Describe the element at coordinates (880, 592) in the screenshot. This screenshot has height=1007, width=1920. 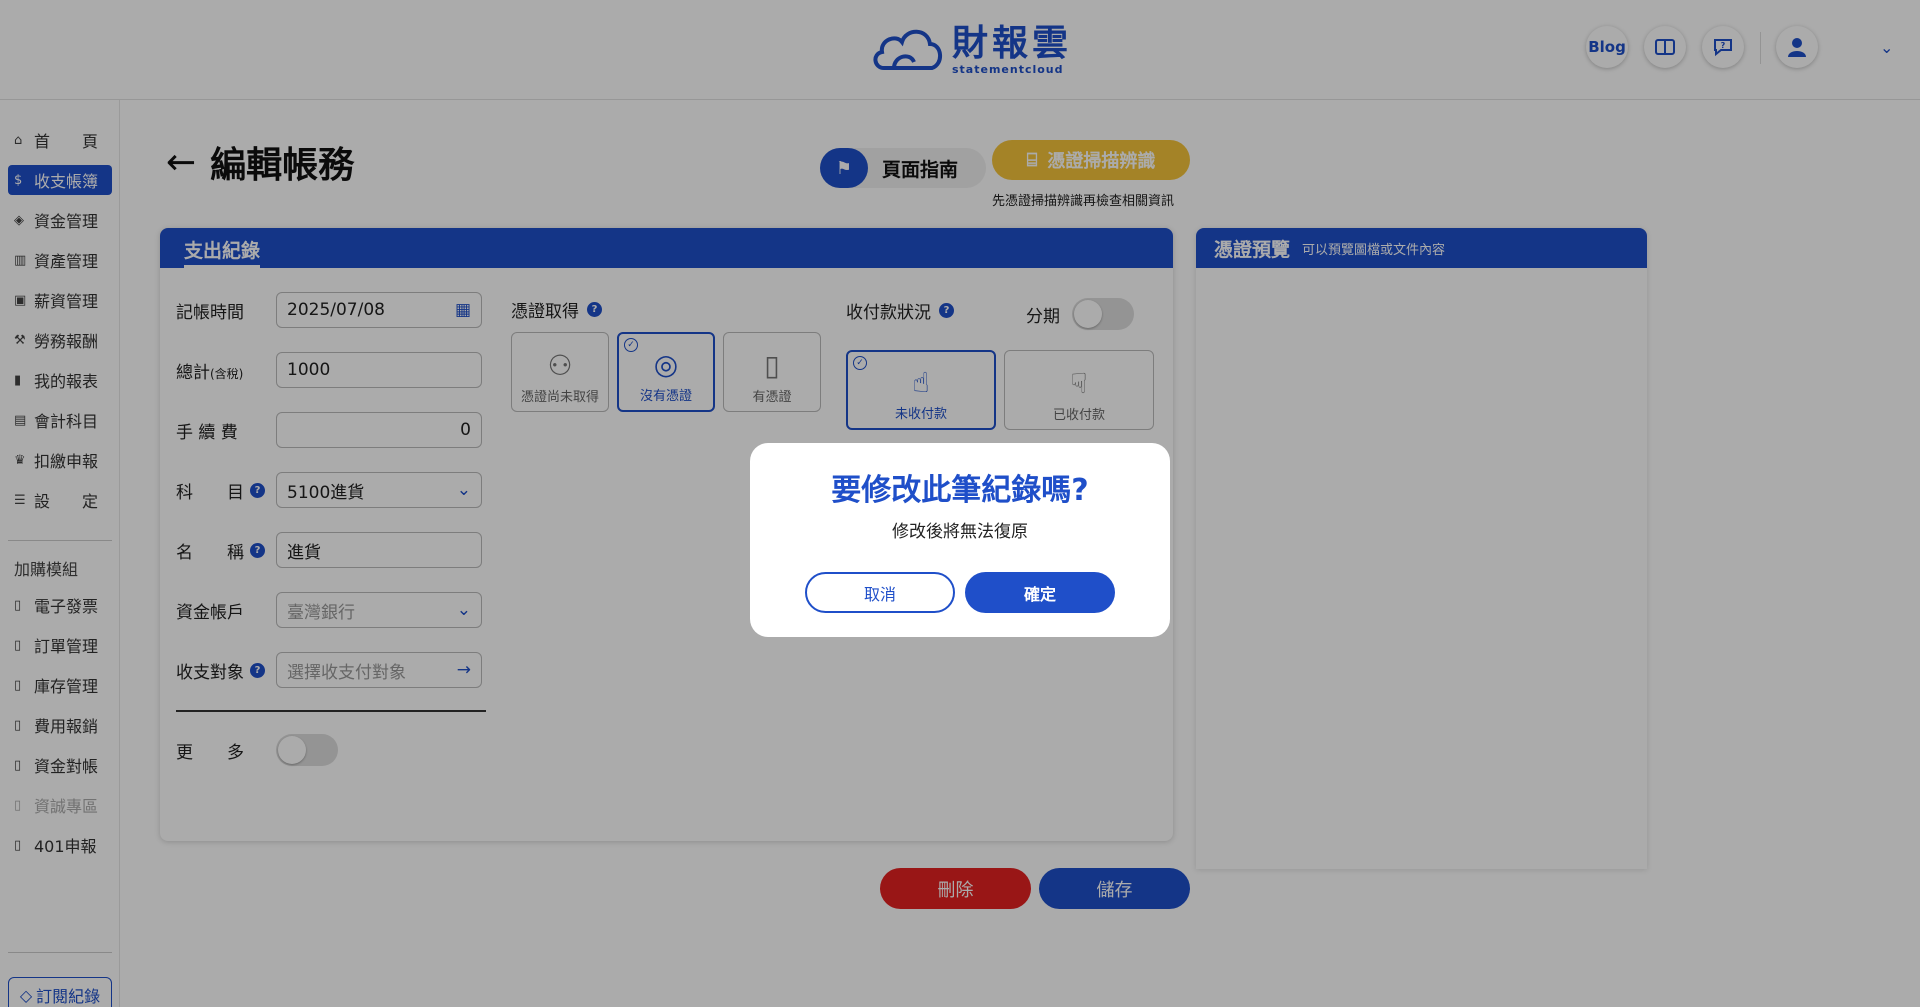
I see `cancel-button: 取消` at that location.